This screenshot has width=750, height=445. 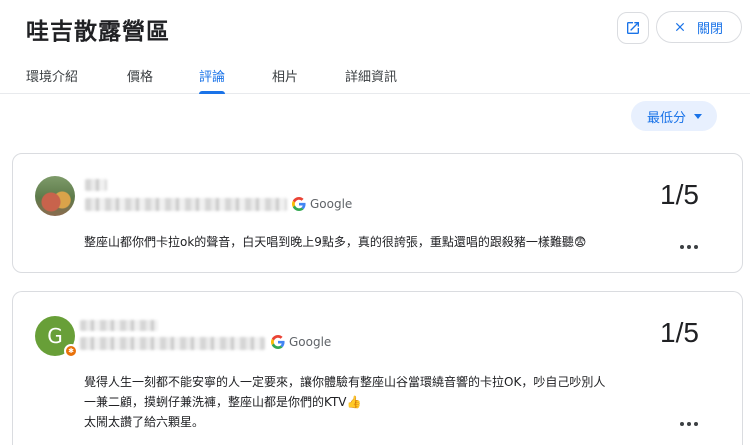 I want to click on tab-details: 詳細資訊, so click(x=371, y=80).